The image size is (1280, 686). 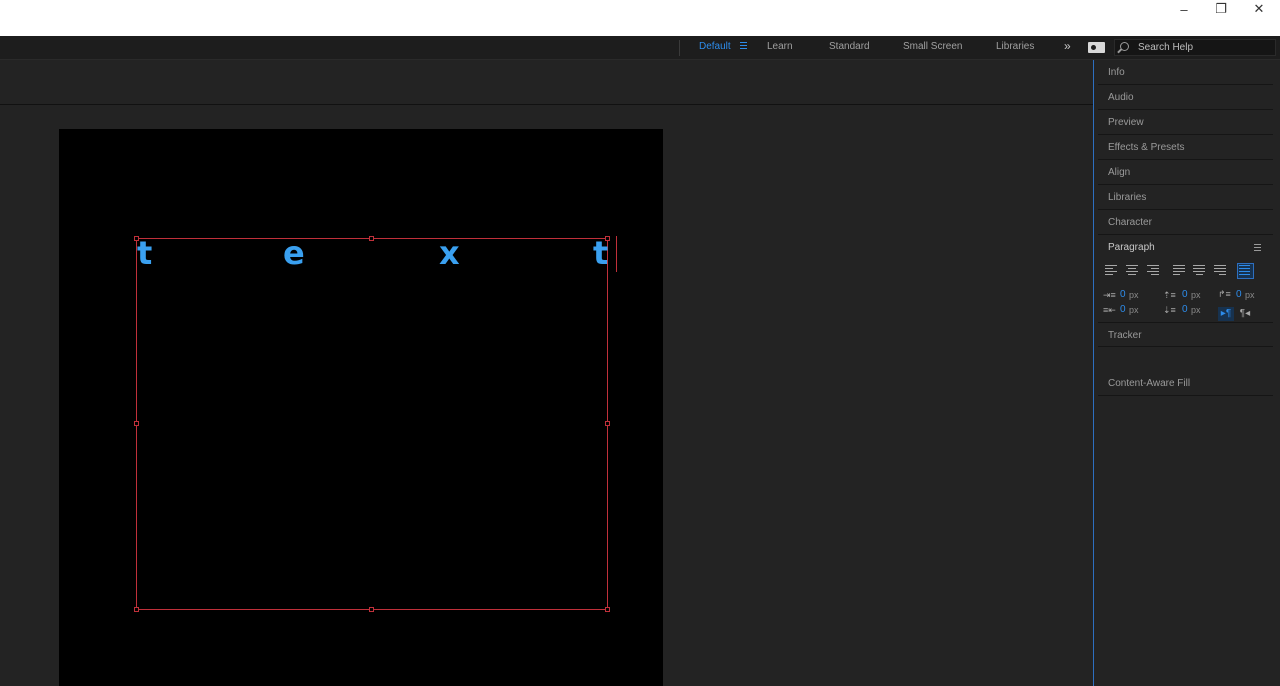 What do you see at coordinates (1185, 122) in the screenshot?
I see `panel-tab-preview: Preview` at bounding box center [1185, 122].